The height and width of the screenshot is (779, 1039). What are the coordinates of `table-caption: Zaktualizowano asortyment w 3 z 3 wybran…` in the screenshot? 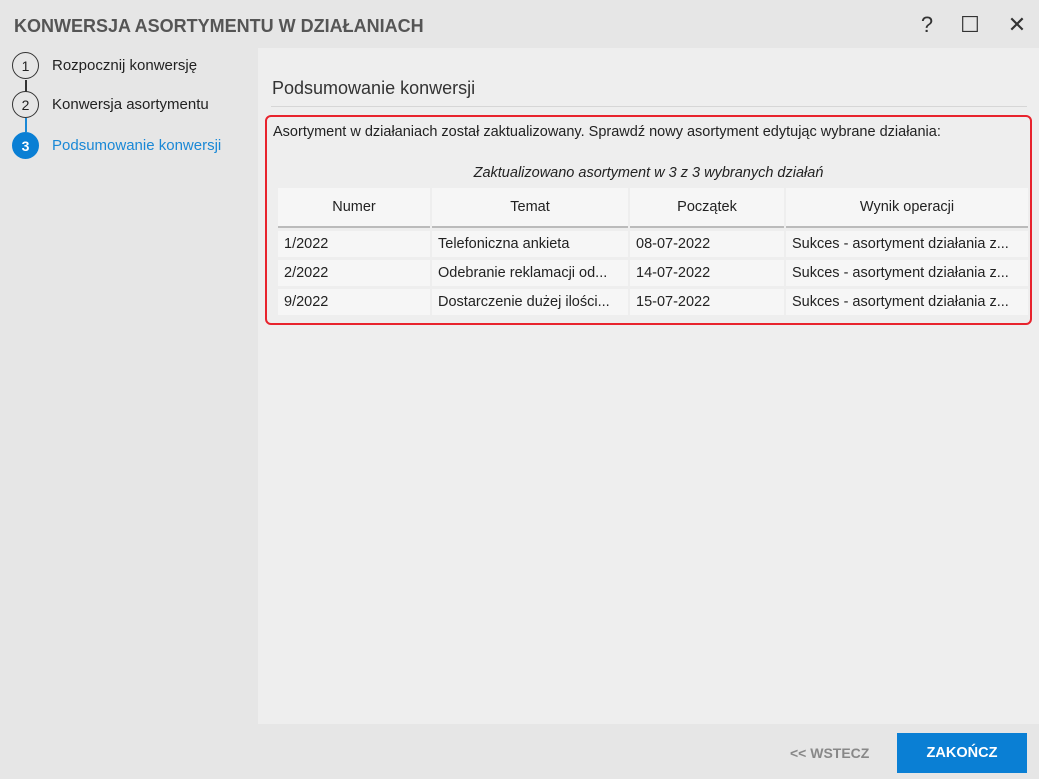 It's located at (648, 173).